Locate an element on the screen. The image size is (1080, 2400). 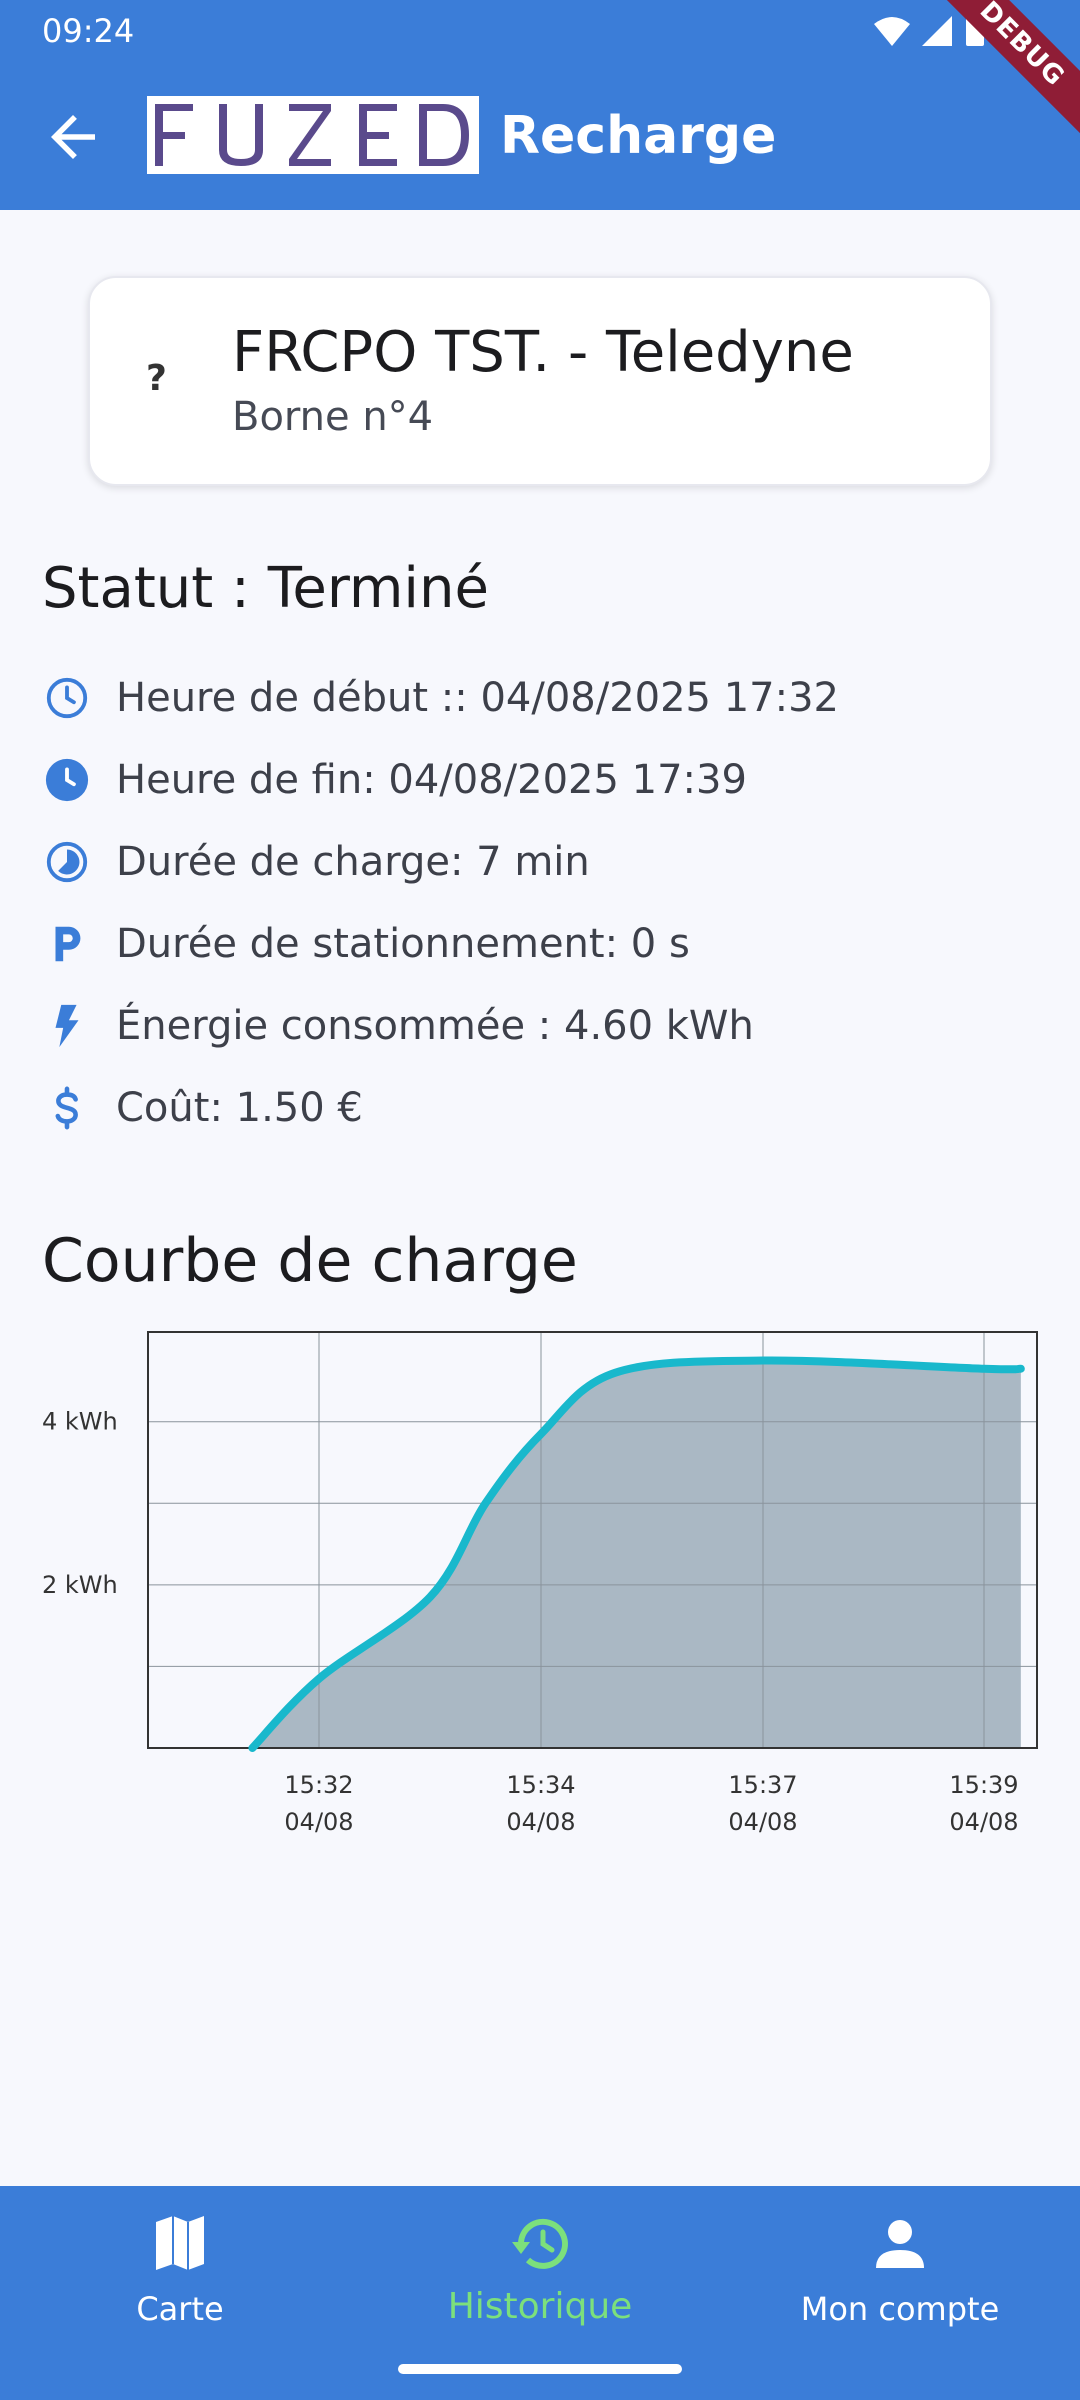
detail-row-end: Heure de fin: 04/08/2025 17:39 is located at coordinates (394, 780).